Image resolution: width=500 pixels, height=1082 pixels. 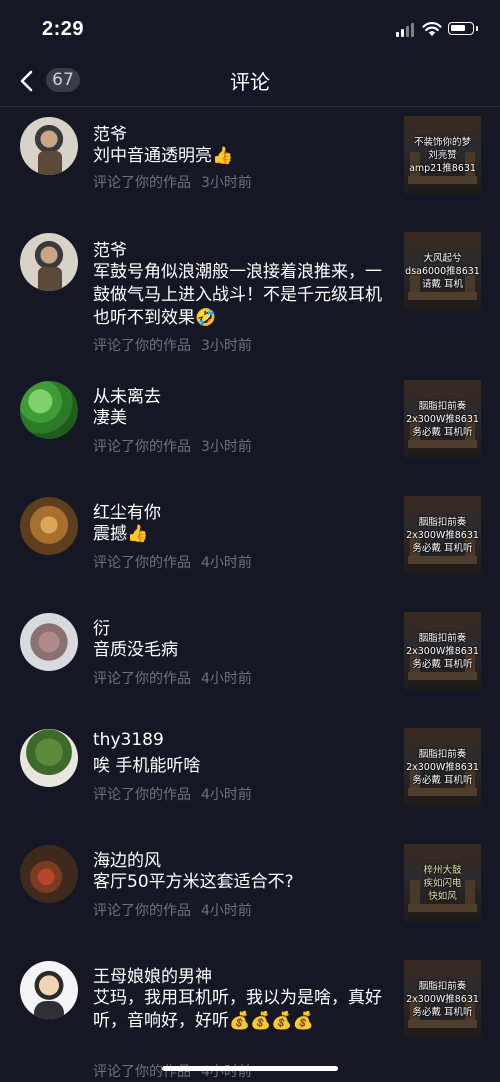 I want to click on user-name: 海边的风, so click(x=127, y=858).